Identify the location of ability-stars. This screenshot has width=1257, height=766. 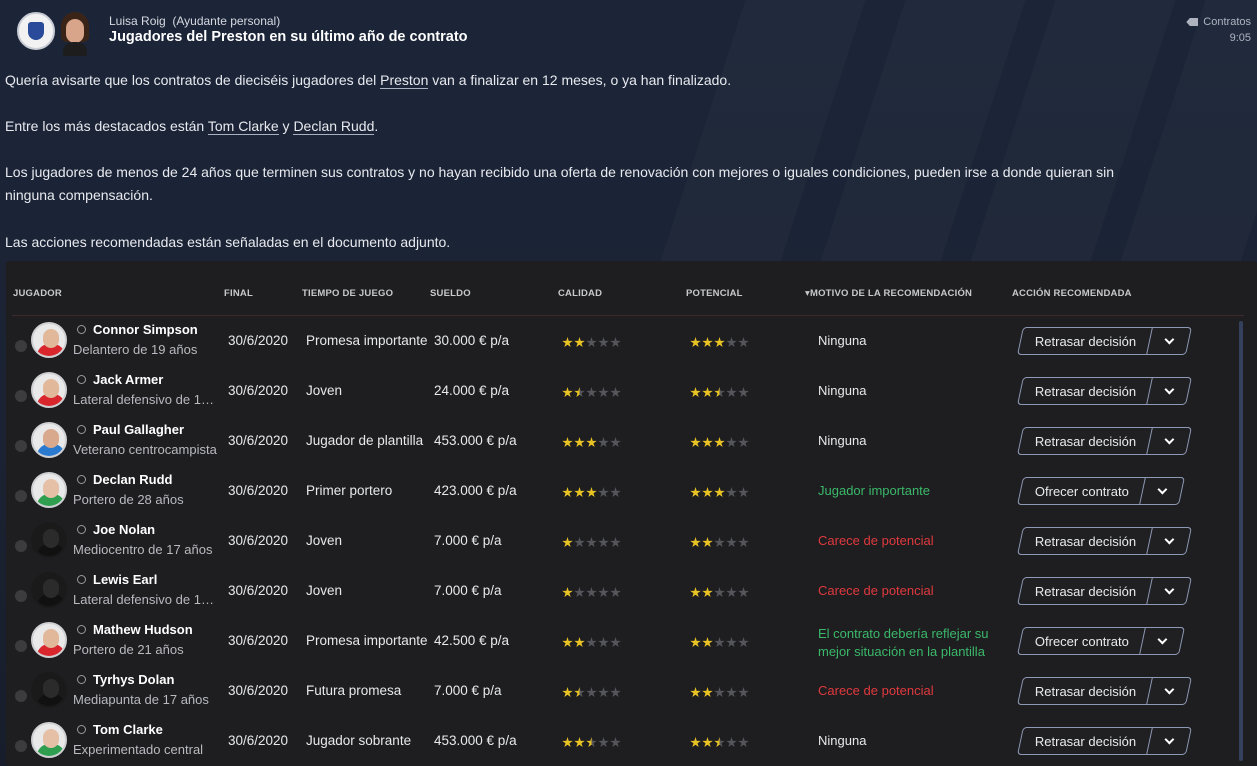
(591, 542).